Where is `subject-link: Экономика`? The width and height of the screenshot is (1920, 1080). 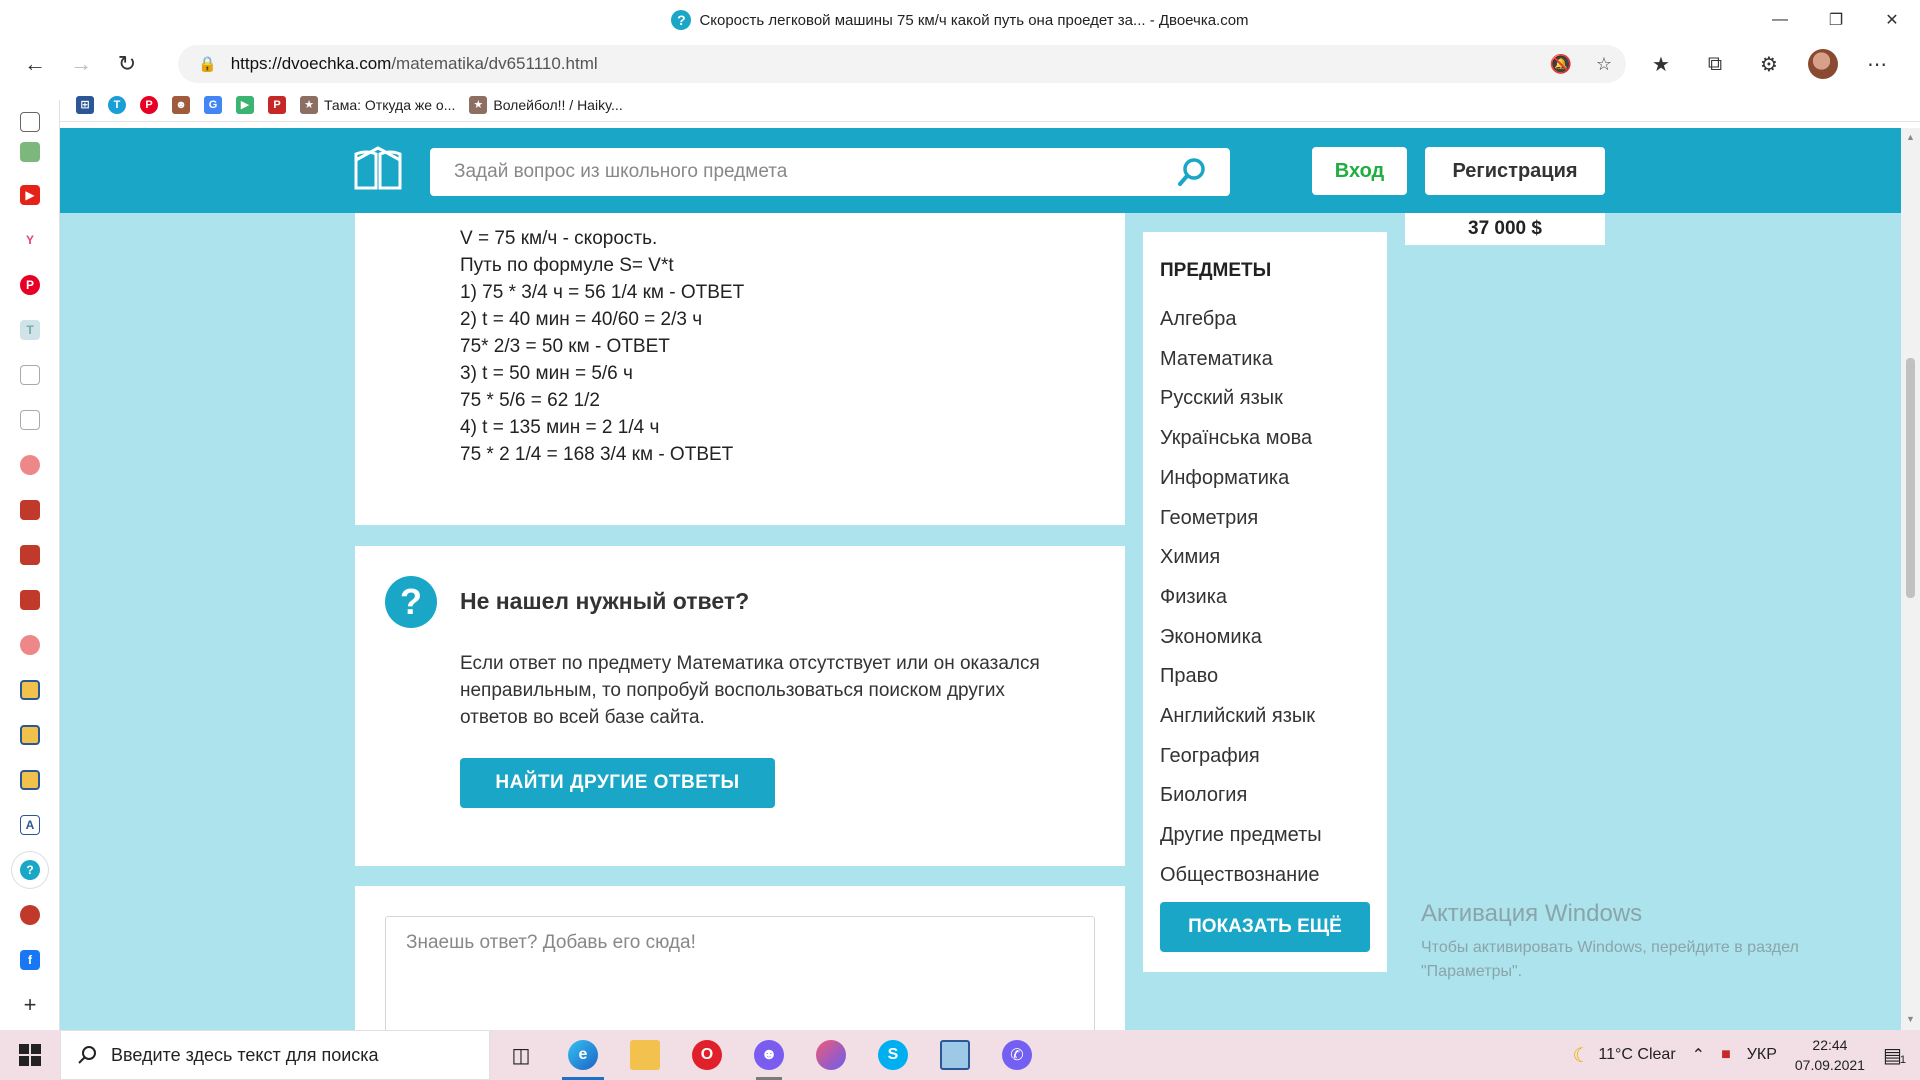
subject-link: Экономика is located at coordinates (1241, 638).